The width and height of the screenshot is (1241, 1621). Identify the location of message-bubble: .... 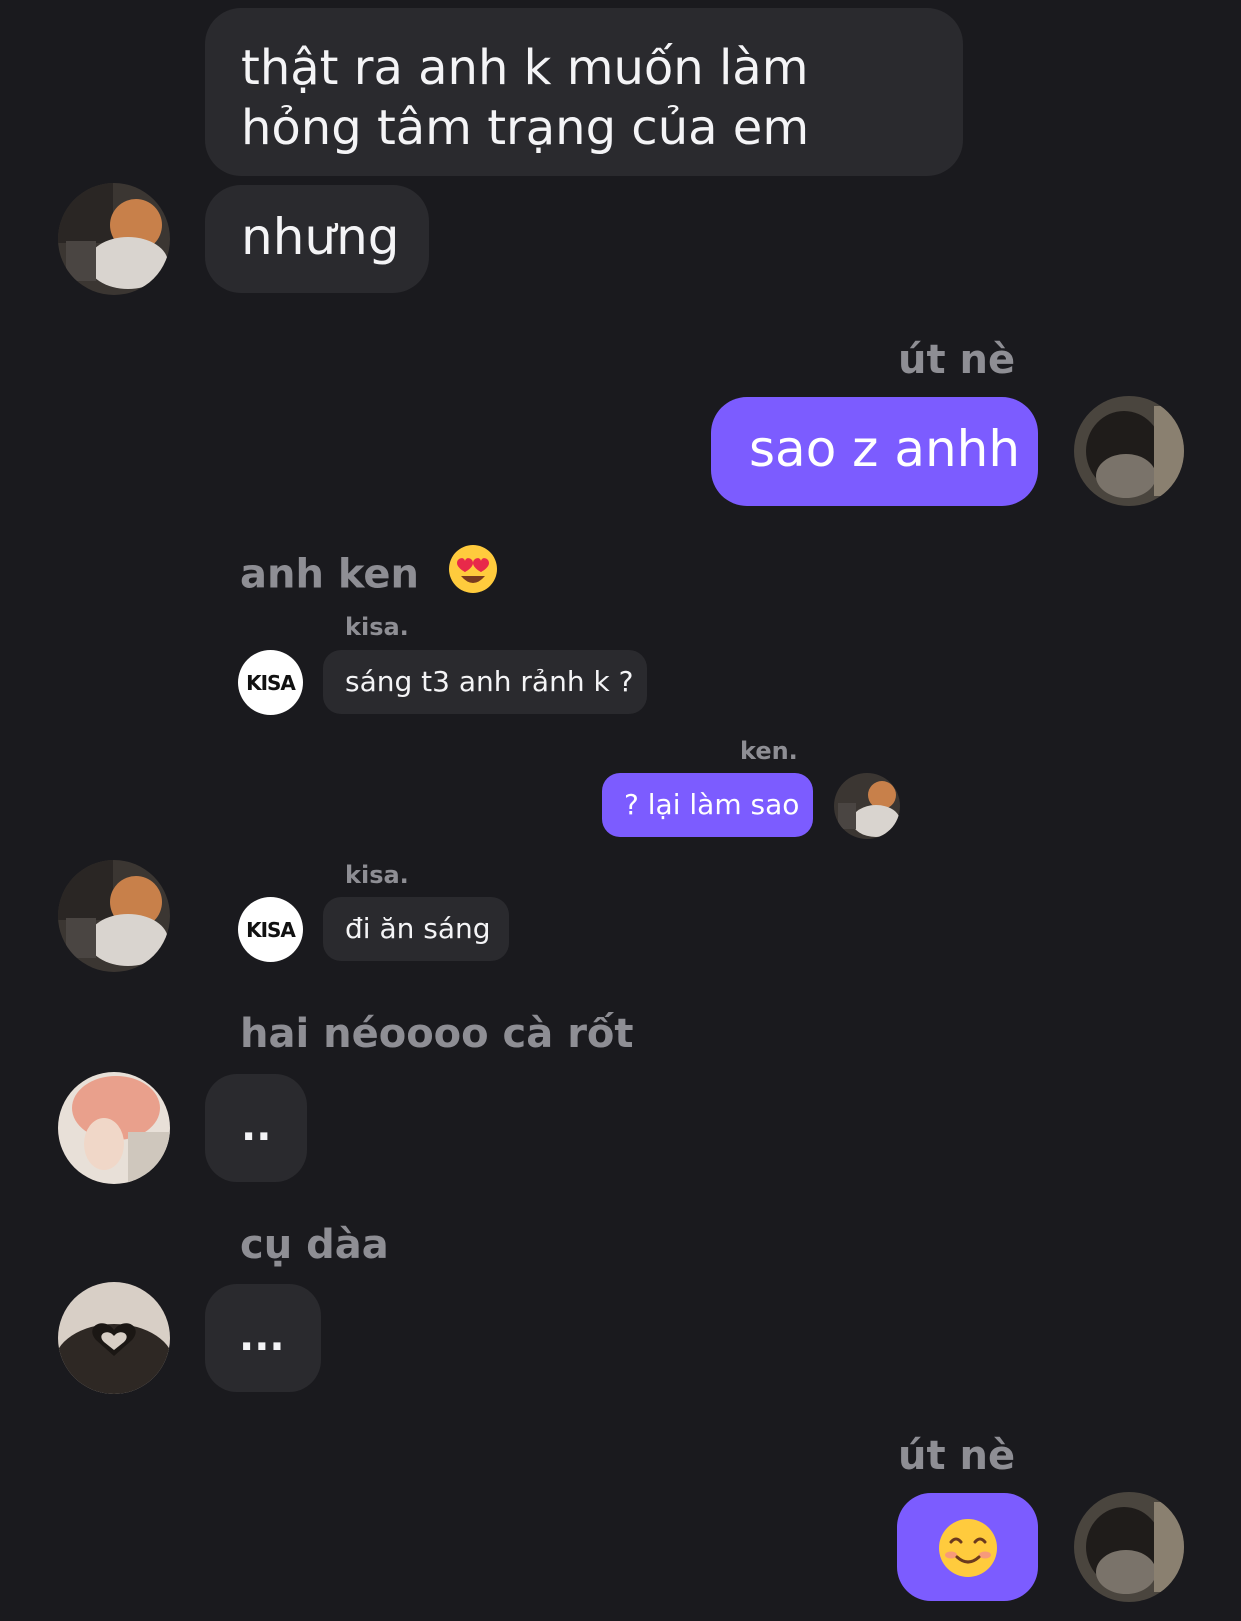
(263, 1338).